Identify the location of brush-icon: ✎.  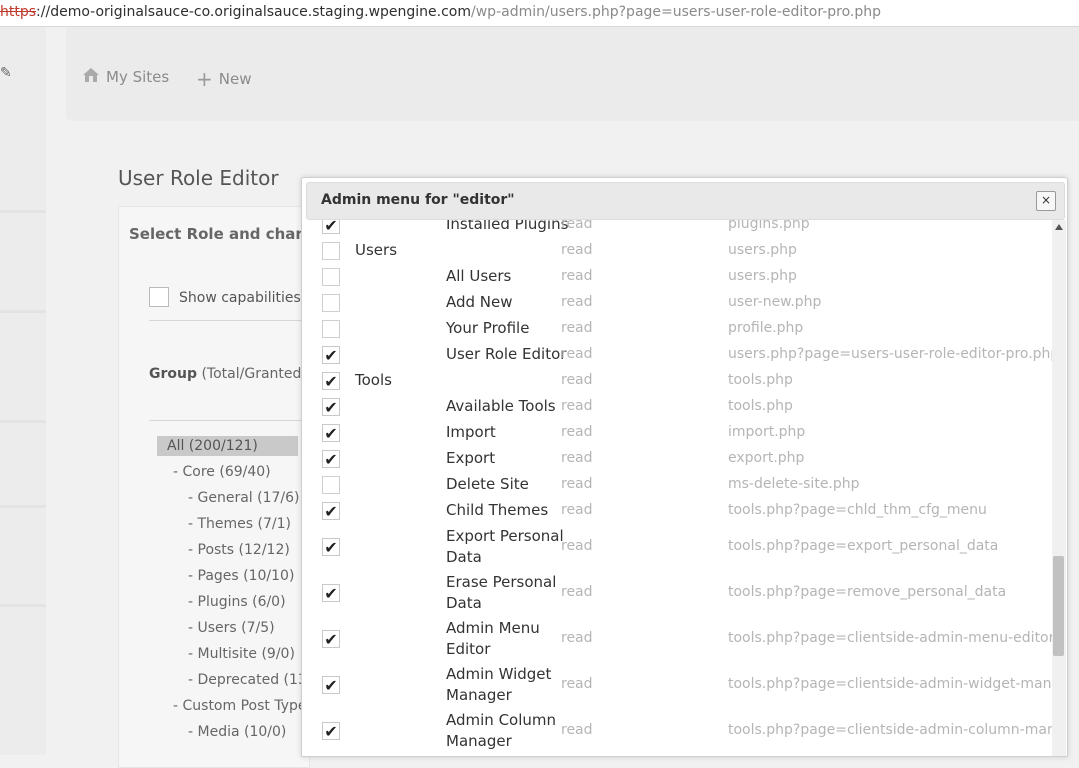
(6, 73).